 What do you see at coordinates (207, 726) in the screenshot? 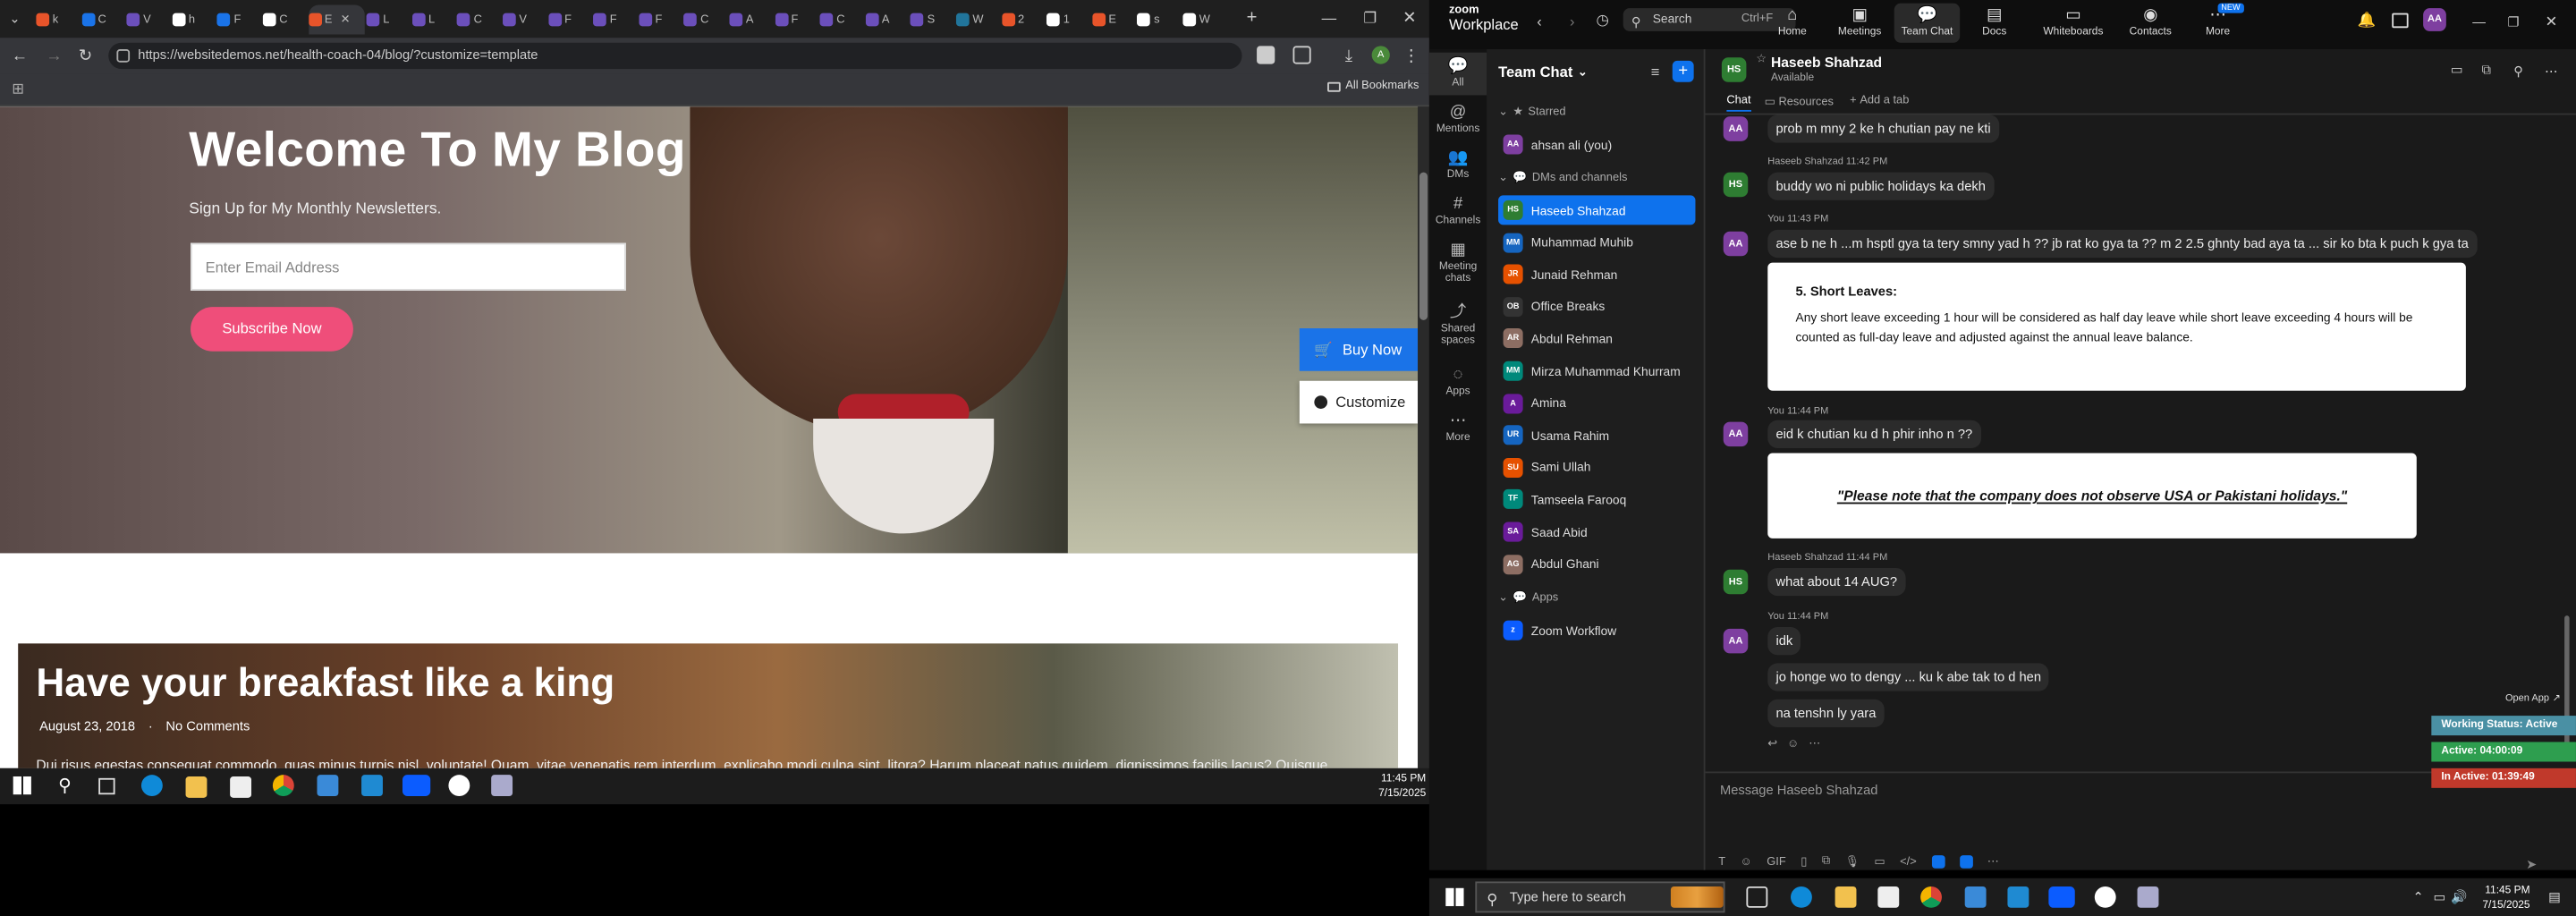
I see `post-comments: No Comments` at bounding box center [207, 726].